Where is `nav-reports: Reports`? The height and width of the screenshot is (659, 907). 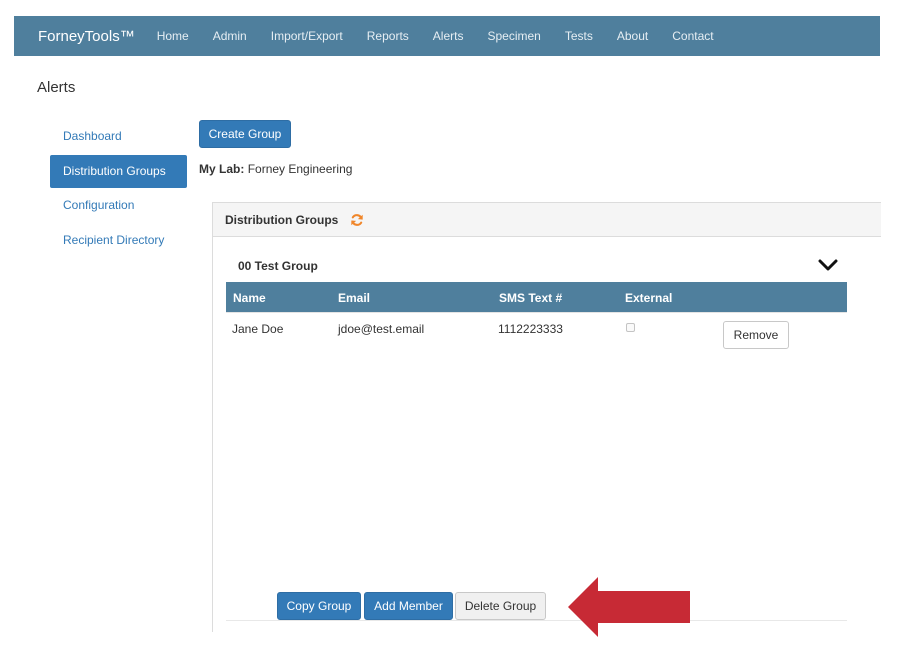 nav-reports: Reports is located at coordinates (388, 36).